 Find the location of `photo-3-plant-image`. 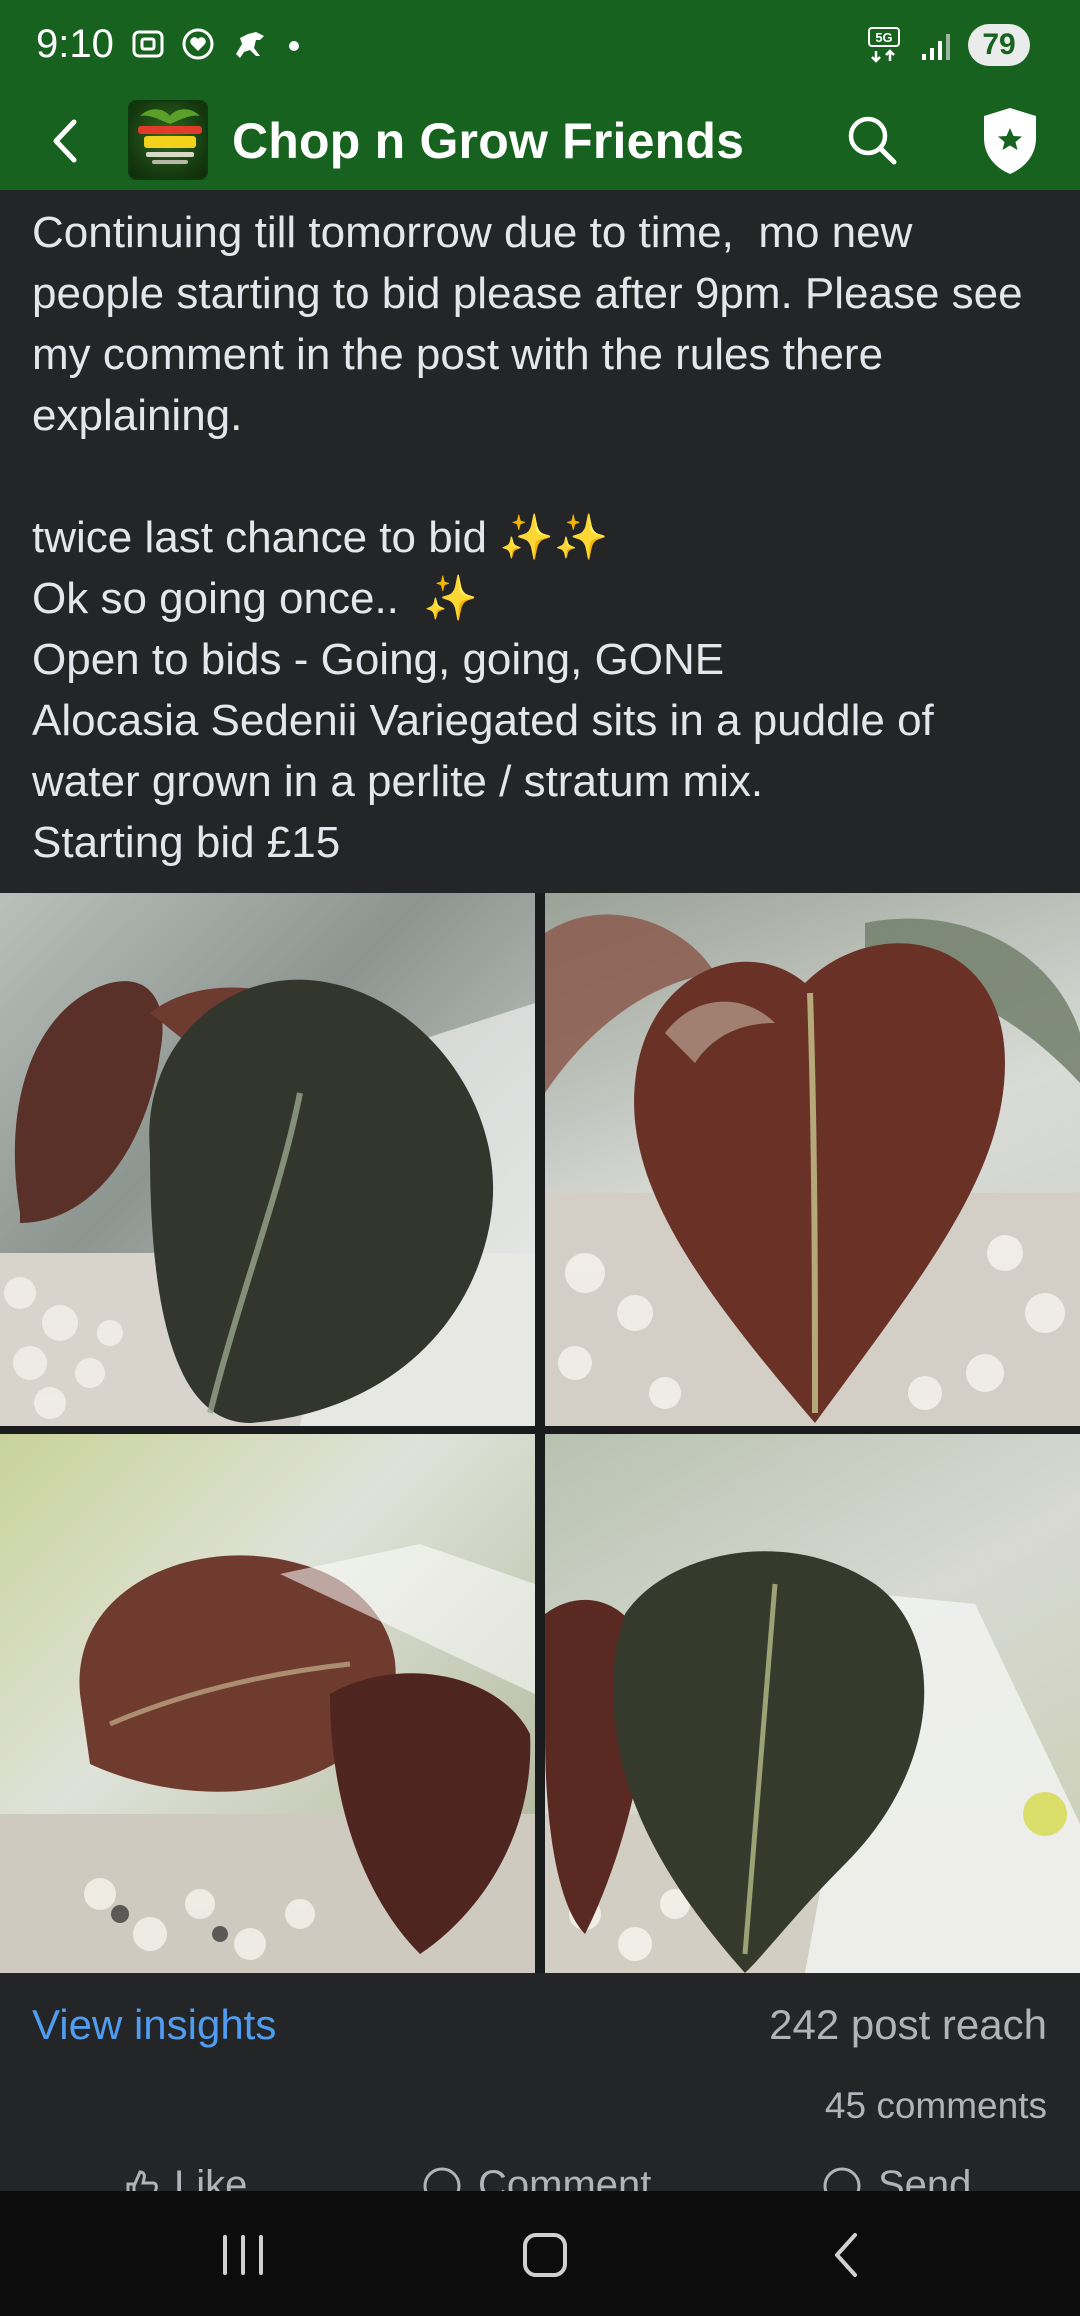

photo-3-plant-image is located at coordinates (267, 1758).